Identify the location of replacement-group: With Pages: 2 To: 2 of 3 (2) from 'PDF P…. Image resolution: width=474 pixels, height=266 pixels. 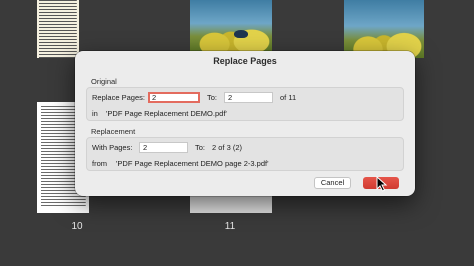
(245, 154).